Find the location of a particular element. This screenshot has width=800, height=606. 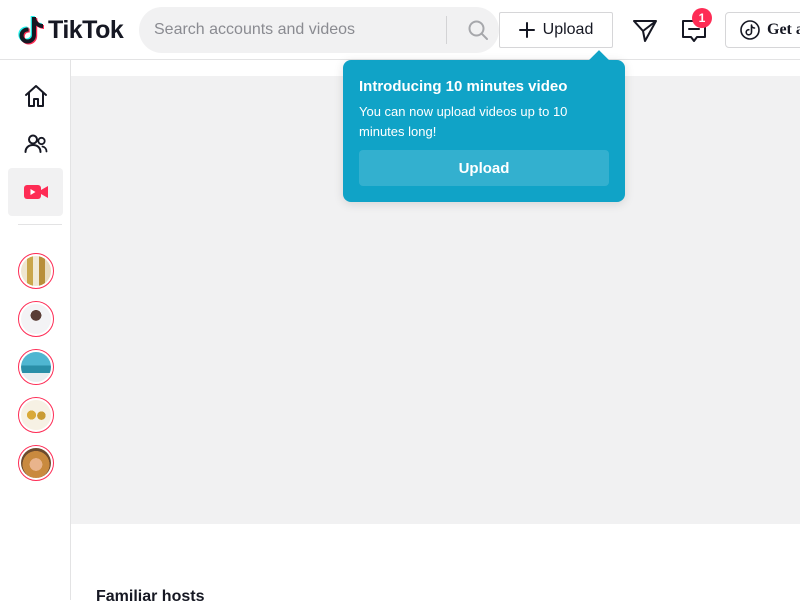

tiktok-logo-icon is located at coordinates (31, 30).